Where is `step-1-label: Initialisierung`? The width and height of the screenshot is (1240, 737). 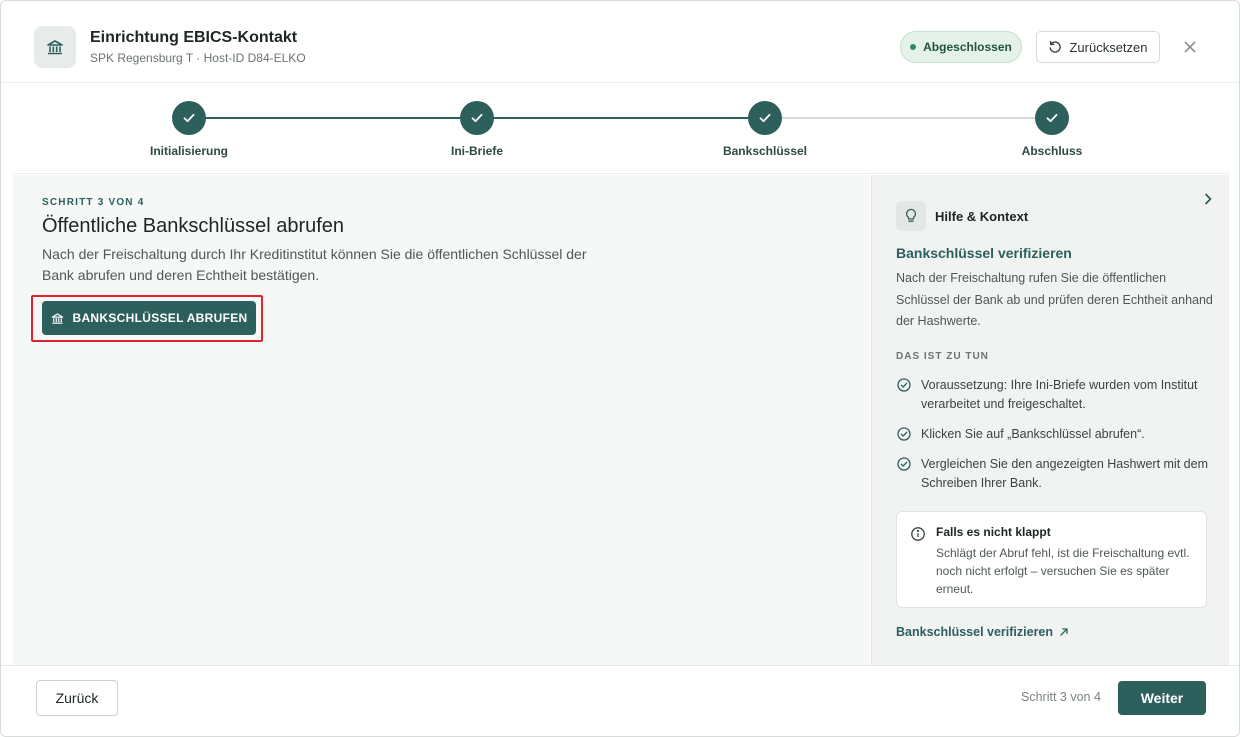 step-1-label: Initialisierung is located at coordinates (189, 151).